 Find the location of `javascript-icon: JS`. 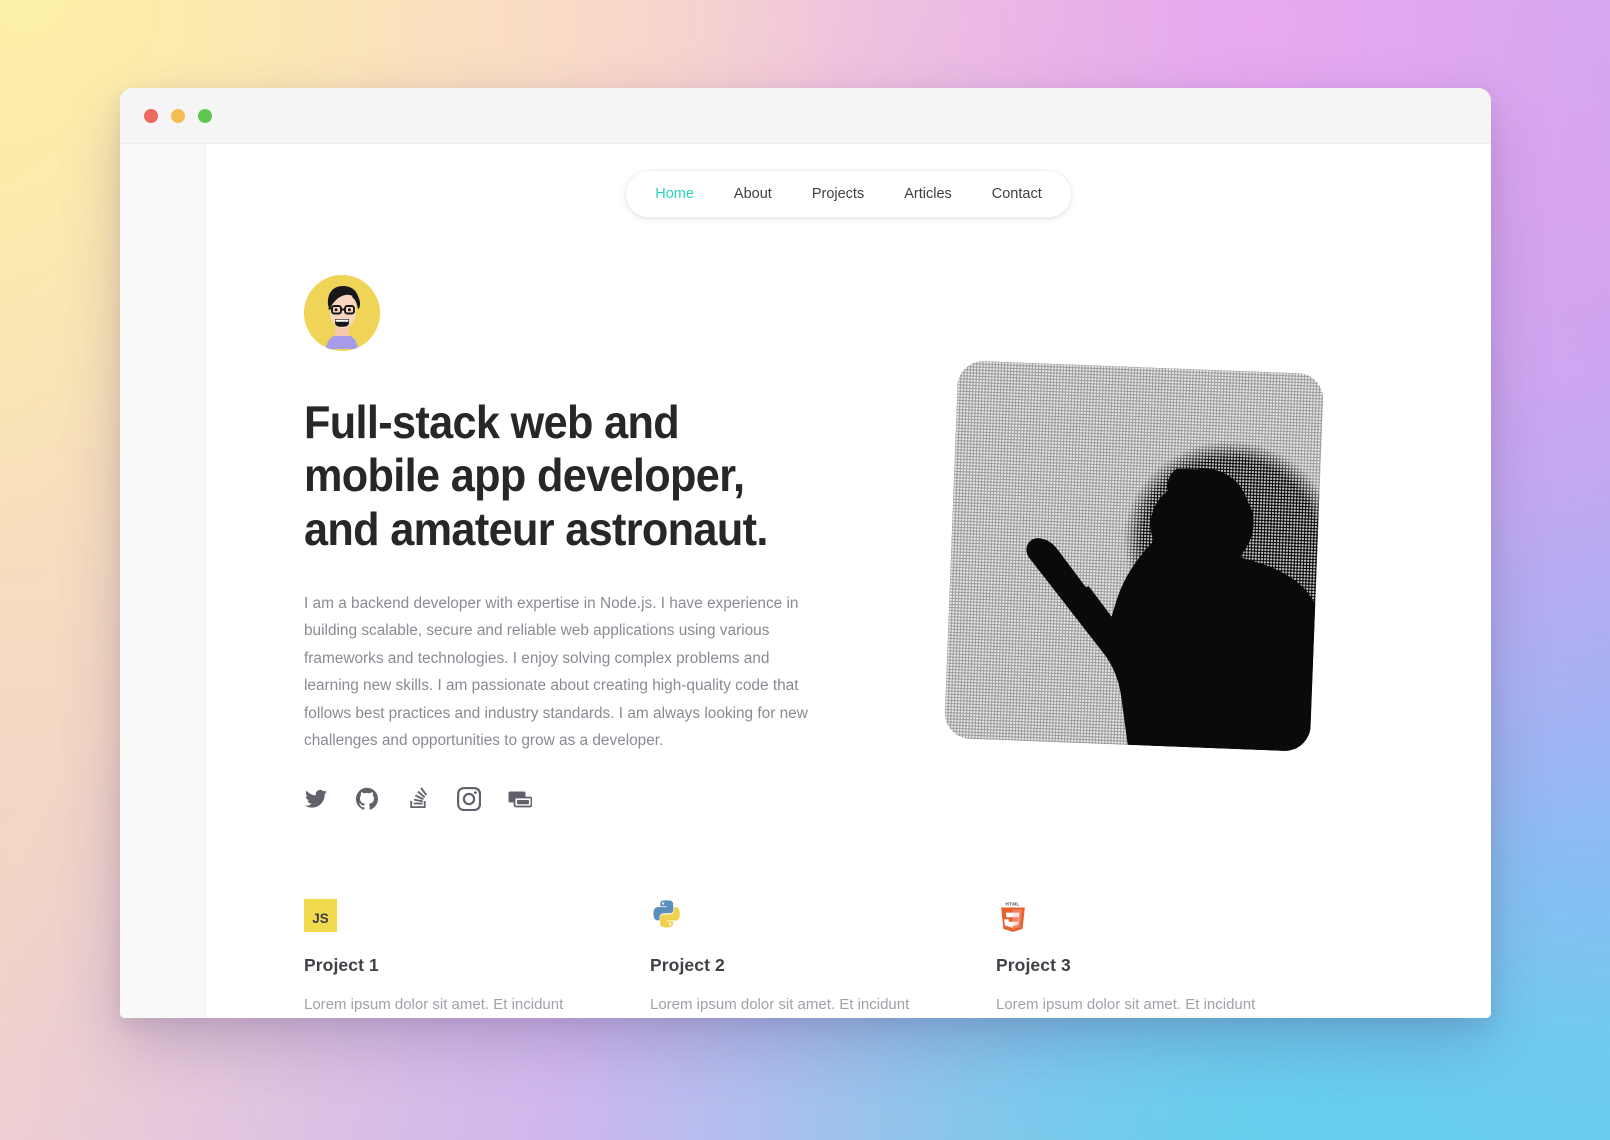

javascript-icon: JS is located at coordinates (320, 915).